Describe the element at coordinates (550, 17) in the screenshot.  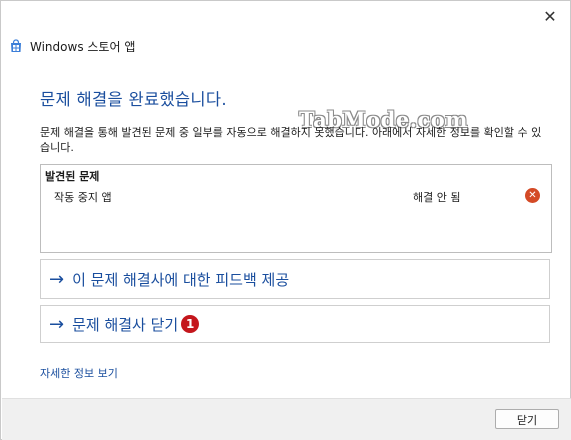
I see `close-window-icon: ✕` at that location.